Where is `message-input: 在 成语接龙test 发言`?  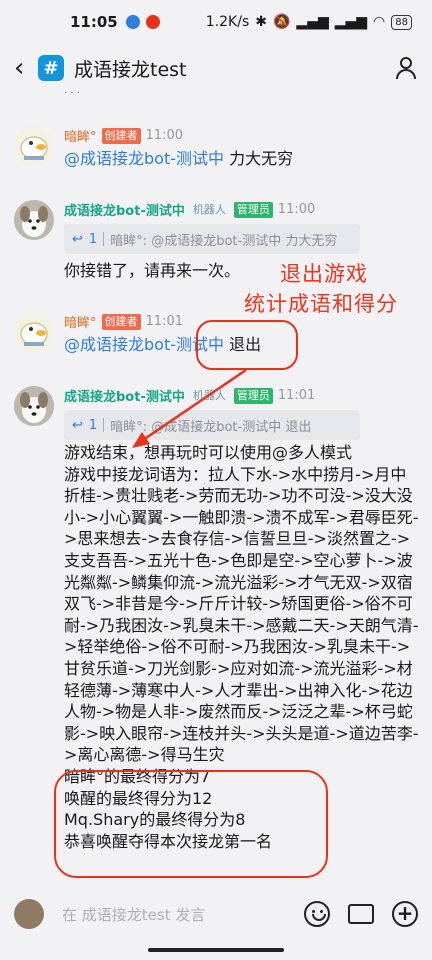
message-input: 在 成语接龙test 发言 is located at coordinates (174, 914).